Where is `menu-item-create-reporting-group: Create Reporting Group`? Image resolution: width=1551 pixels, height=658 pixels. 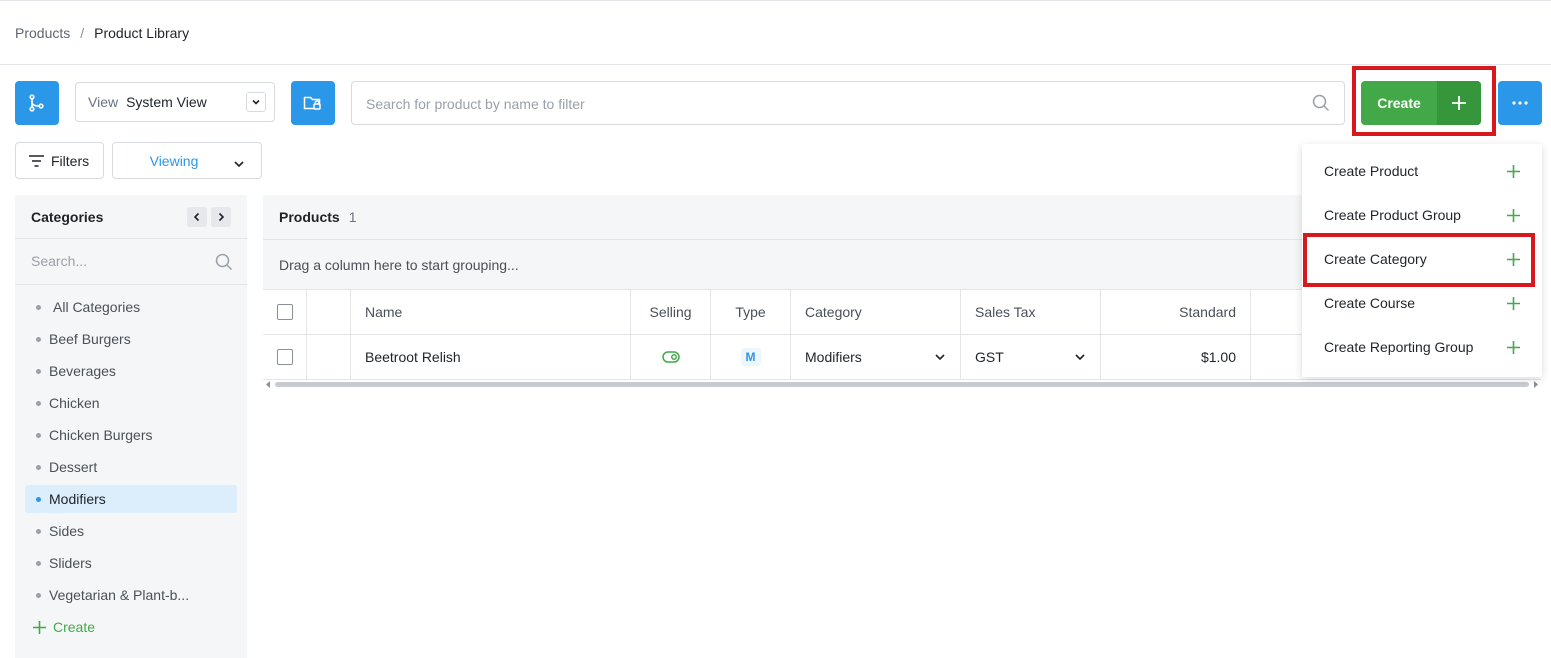
menu-item-create-reporting-group: Create Reporting Group is located at coordinates (1422, 347).